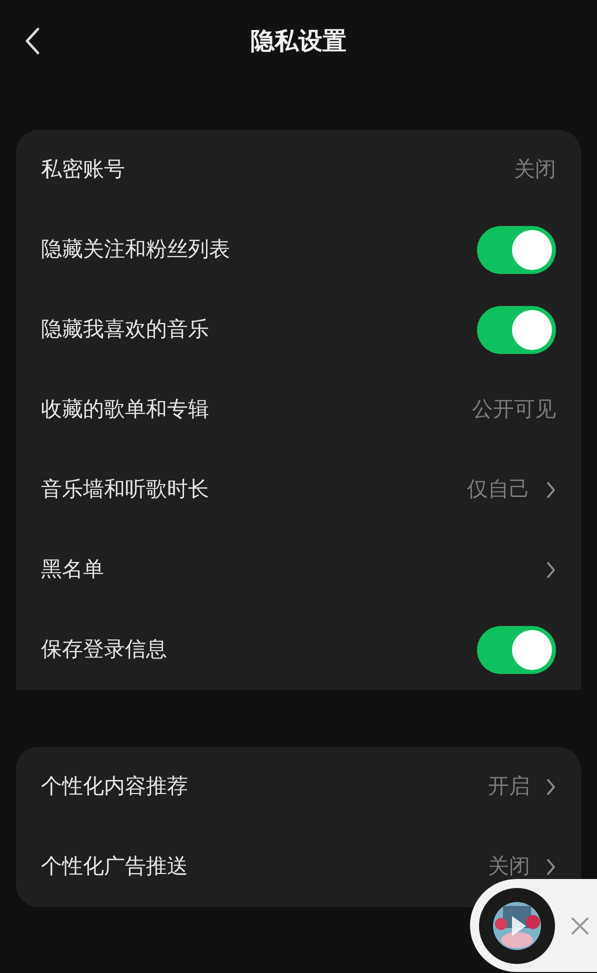 The image size is (597, 973). What do you see at coordinates (580, 926) in the screenshot?
I see `close-icon` at bounding box center [580, 926].